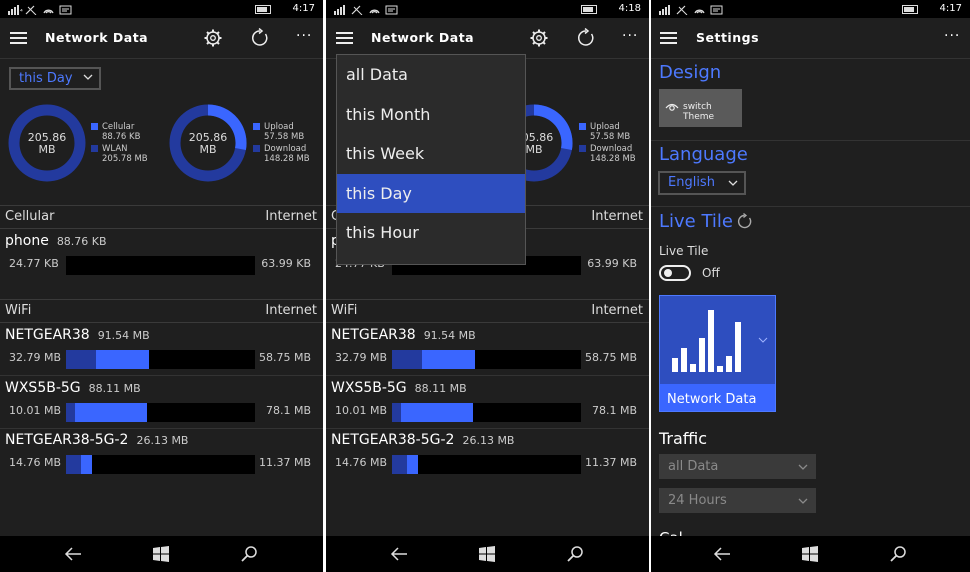 The image size is (970, 572). What do you see at coordinates (697, 500) in the screenshot?
I see `traffic-range-value: 24 Hours` at bounding box center [697, 500].